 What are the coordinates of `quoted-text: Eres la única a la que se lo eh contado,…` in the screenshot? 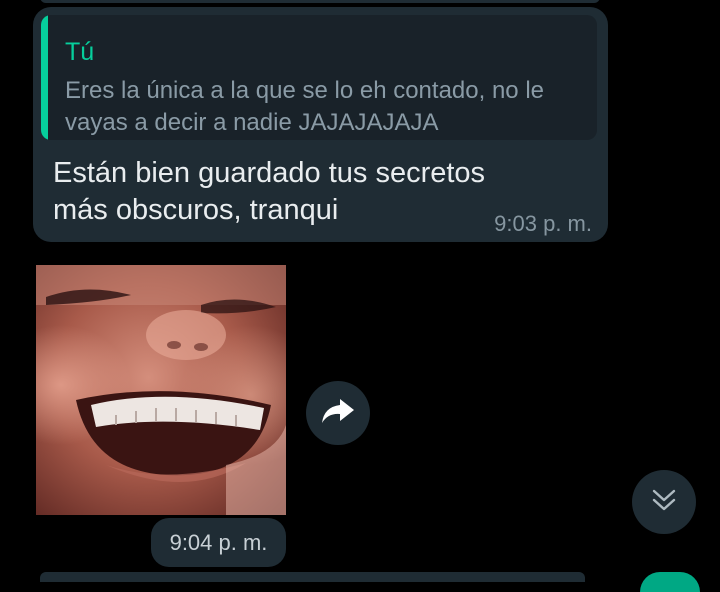 It's located at (304, 106).